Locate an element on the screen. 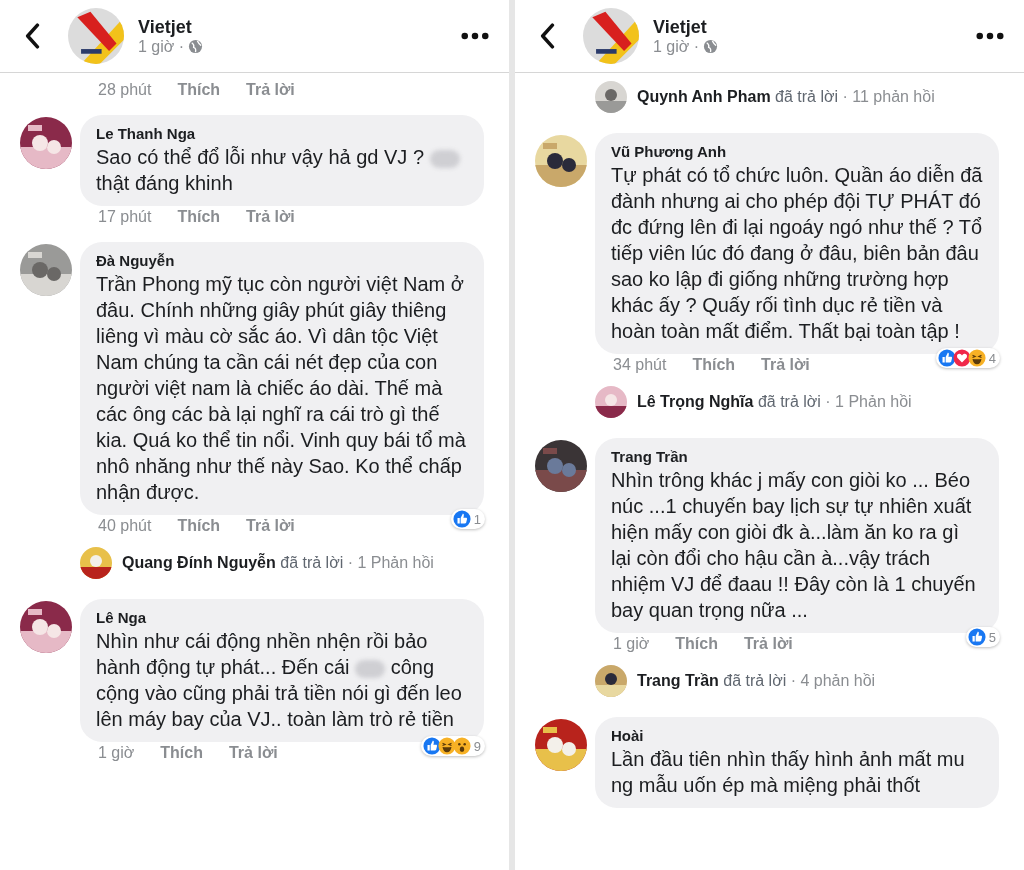 The height and width of the screenshot is (870, 1024). reply-summary: Quynh Anh Pham đã trả lời · 11 phản hồi is located at coordinates (786, 97).